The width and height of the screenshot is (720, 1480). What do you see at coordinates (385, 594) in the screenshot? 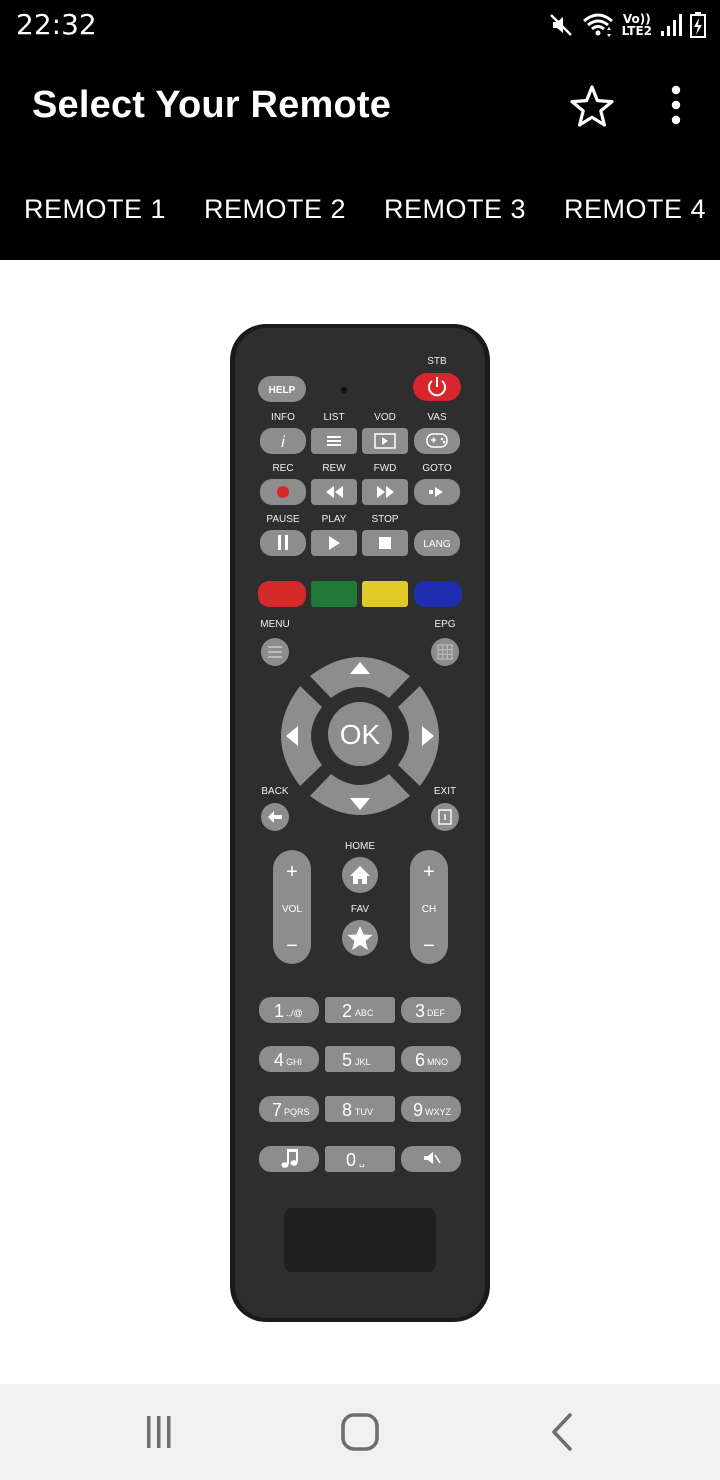
I see `yellow-key` at bounding box center [385, 594].